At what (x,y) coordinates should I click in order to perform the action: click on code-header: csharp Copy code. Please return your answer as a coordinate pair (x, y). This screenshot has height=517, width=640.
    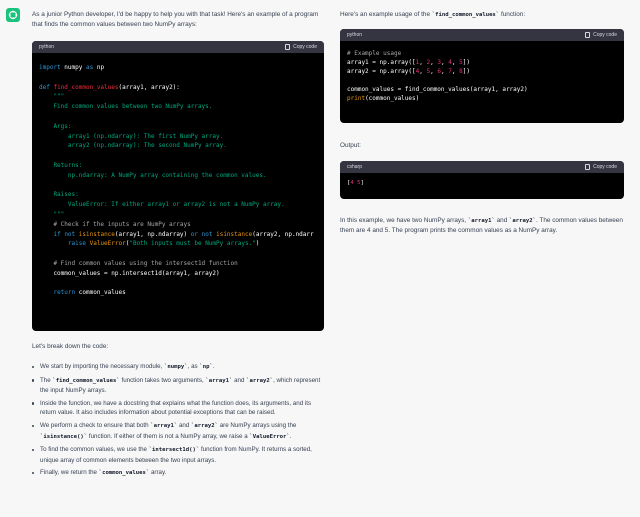
    Looking at the image, I should click on (482, 167).